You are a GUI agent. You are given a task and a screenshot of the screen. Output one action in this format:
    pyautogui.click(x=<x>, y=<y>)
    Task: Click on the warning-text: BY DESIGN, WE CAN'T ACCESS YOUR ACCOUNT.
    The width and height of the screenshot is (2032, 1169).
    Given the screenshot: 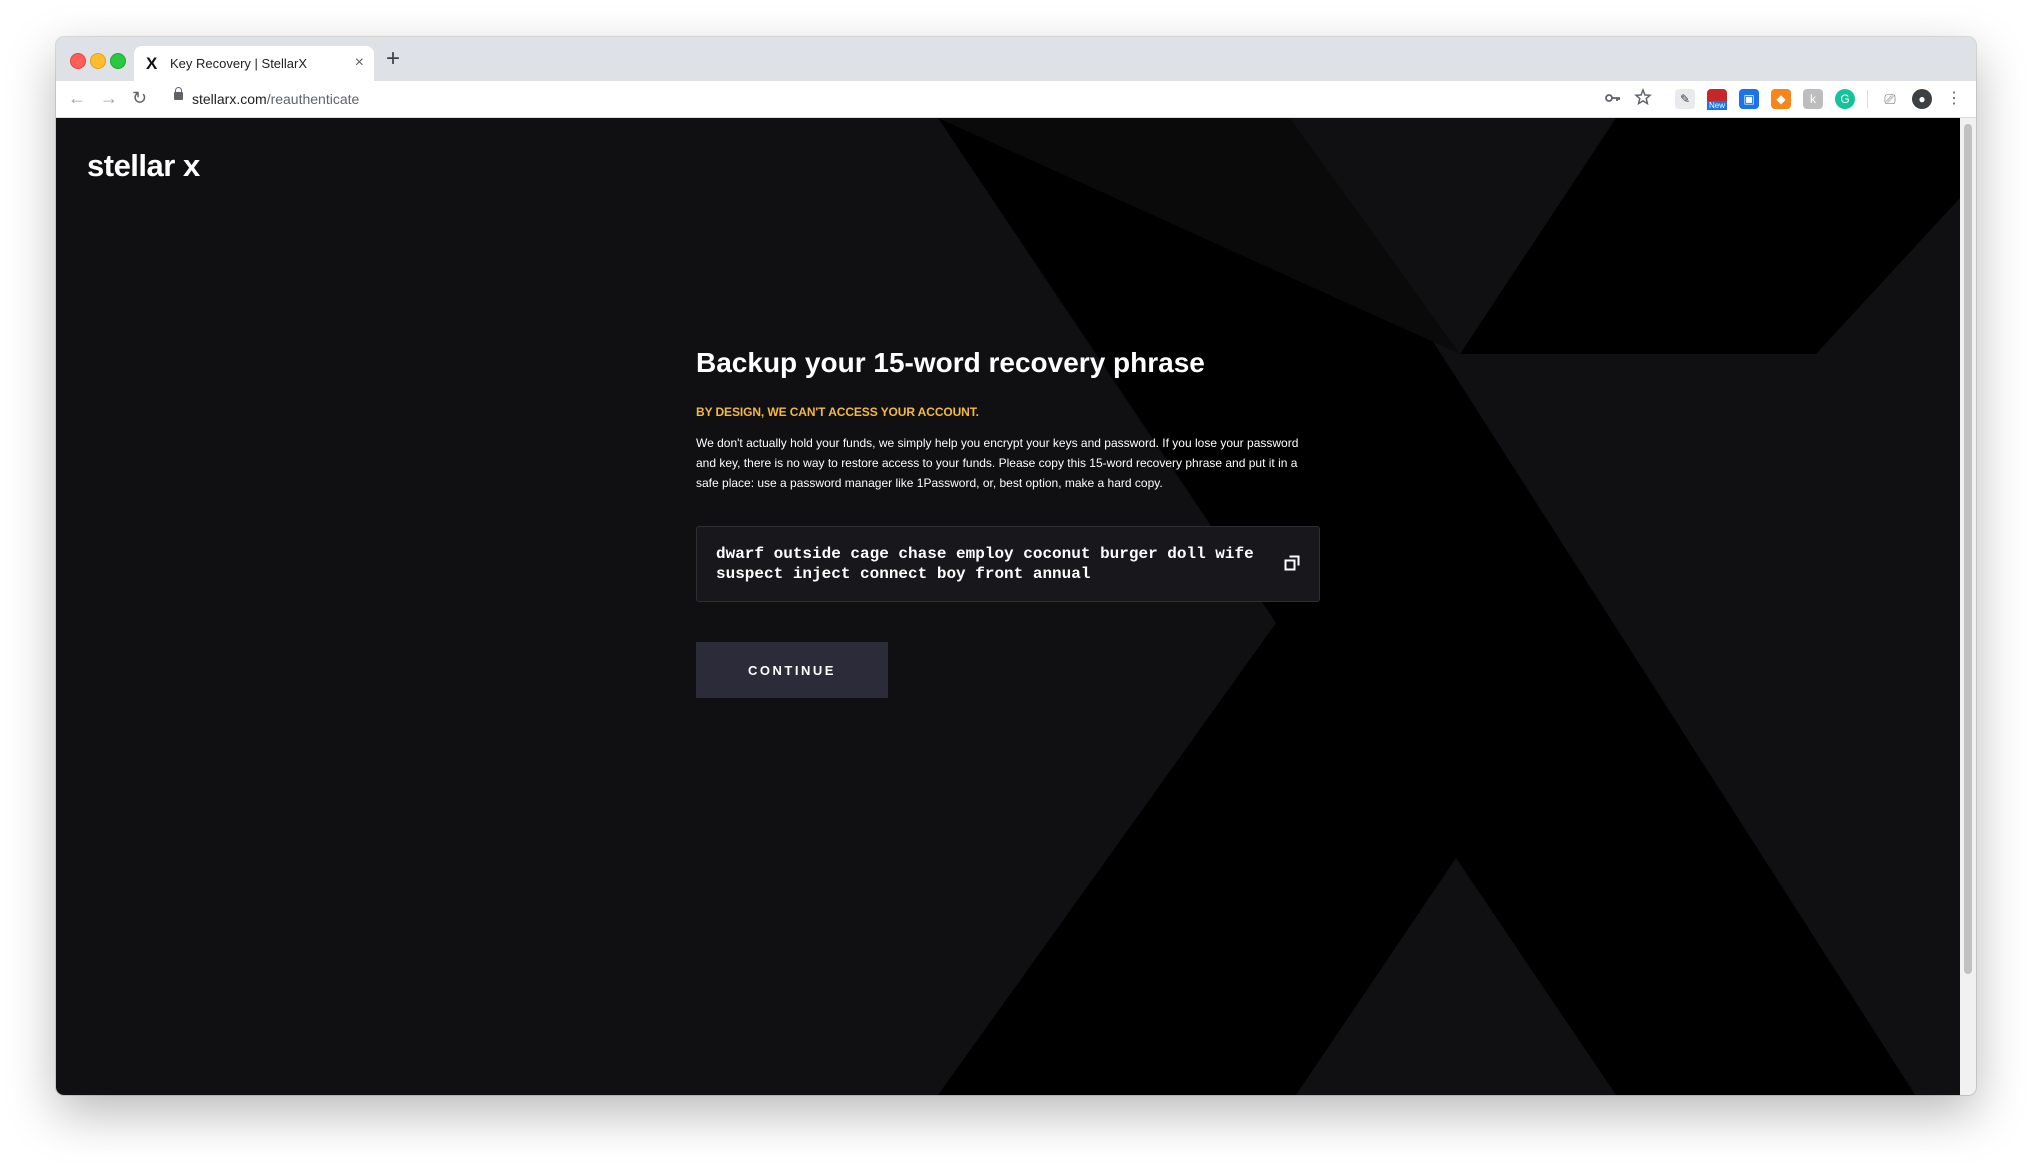 What is the action you would take?
    pyautogui.click(x=837, y=412)
    